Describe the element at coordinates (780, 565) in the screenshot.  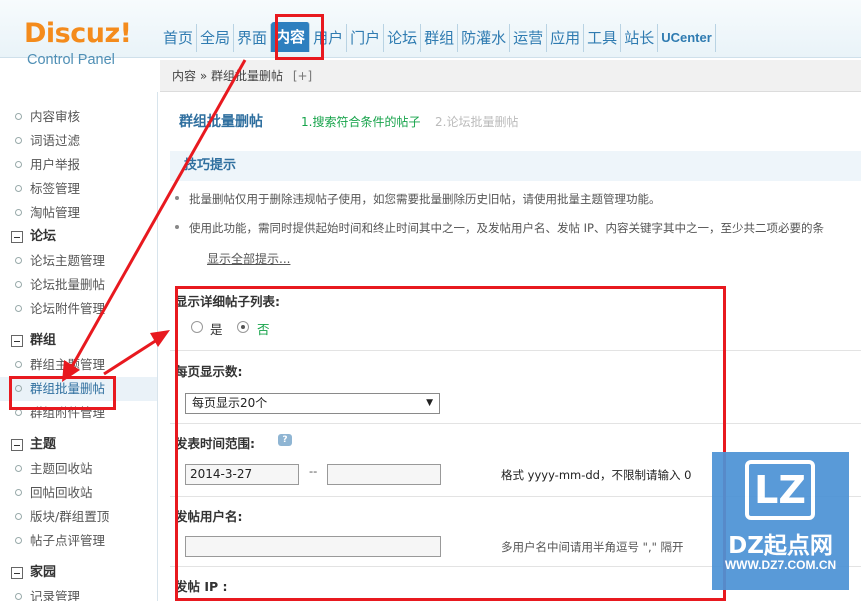
I see `watermark-url: WWW.DZ7.COM.CN` at that location.